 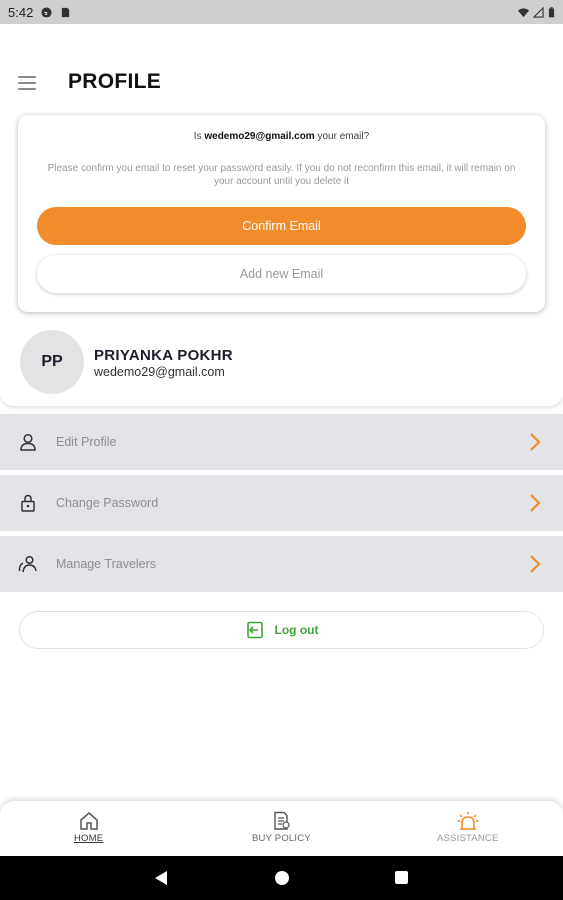 What do you see at coordinates (86, 442) in the screenshot?
I see `menu-item-label: Edit Profile` at bounding box center [86, 442].